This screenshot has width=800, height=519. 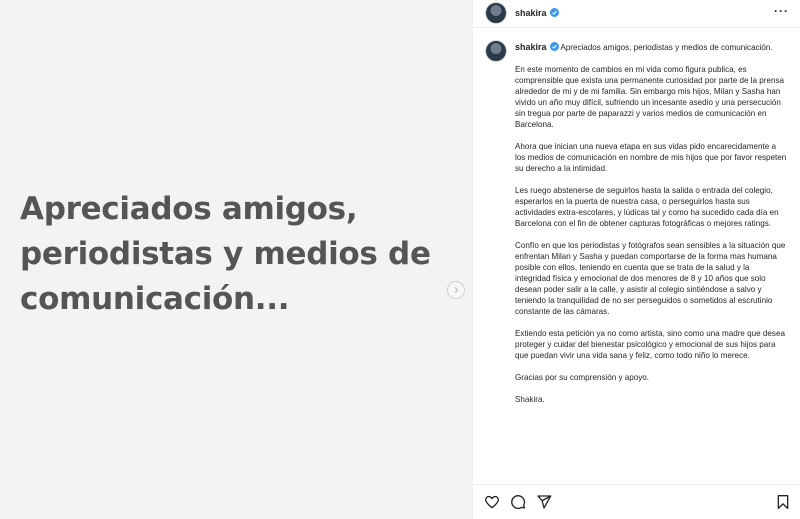 I want to click on heart-icon, so click(x=492, y=502).